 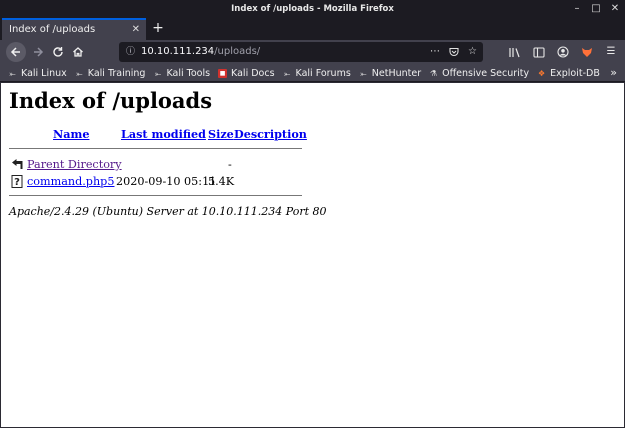 What do you see at coordinates (111, 100) in the screenshot?
I see `page-title: Index of /uploads` at bounding box center [111, 100].